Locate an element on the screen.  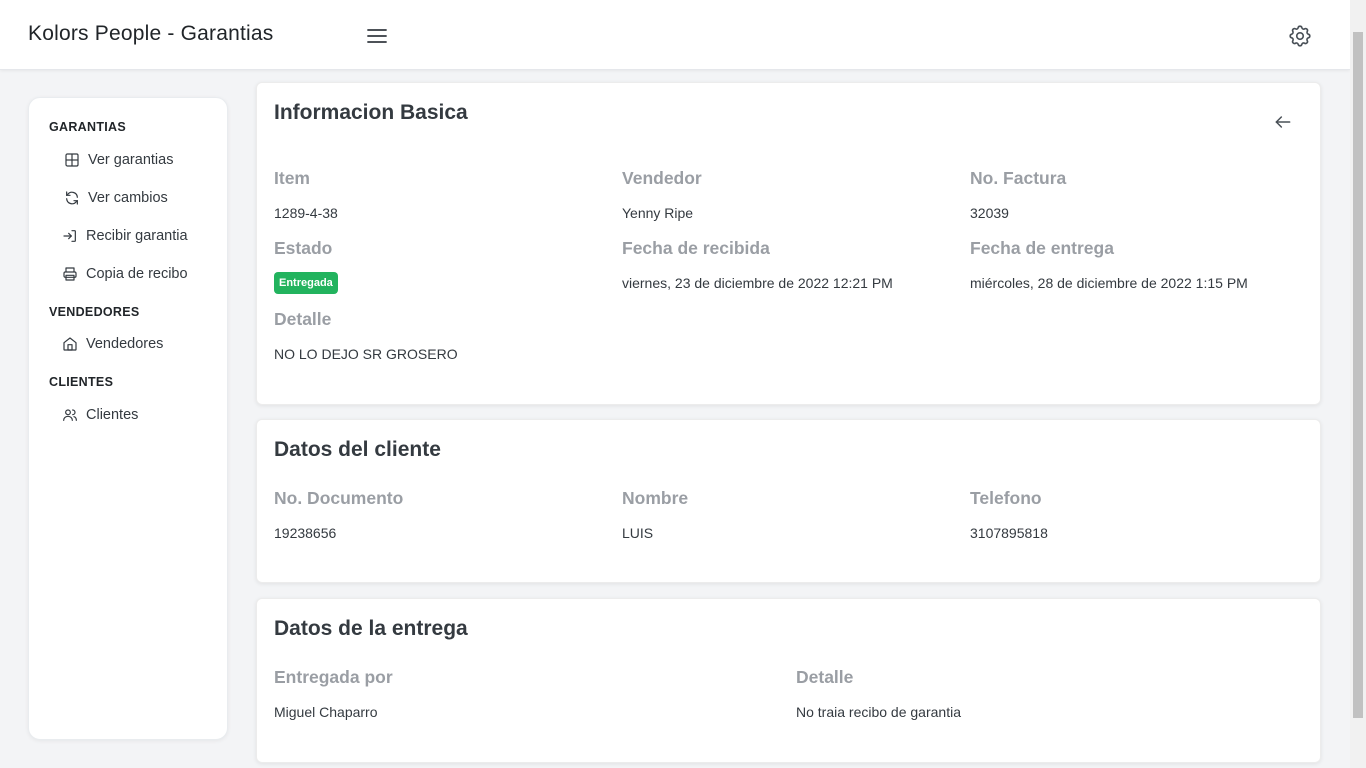
table-icon is located at coordinates (72, 160).